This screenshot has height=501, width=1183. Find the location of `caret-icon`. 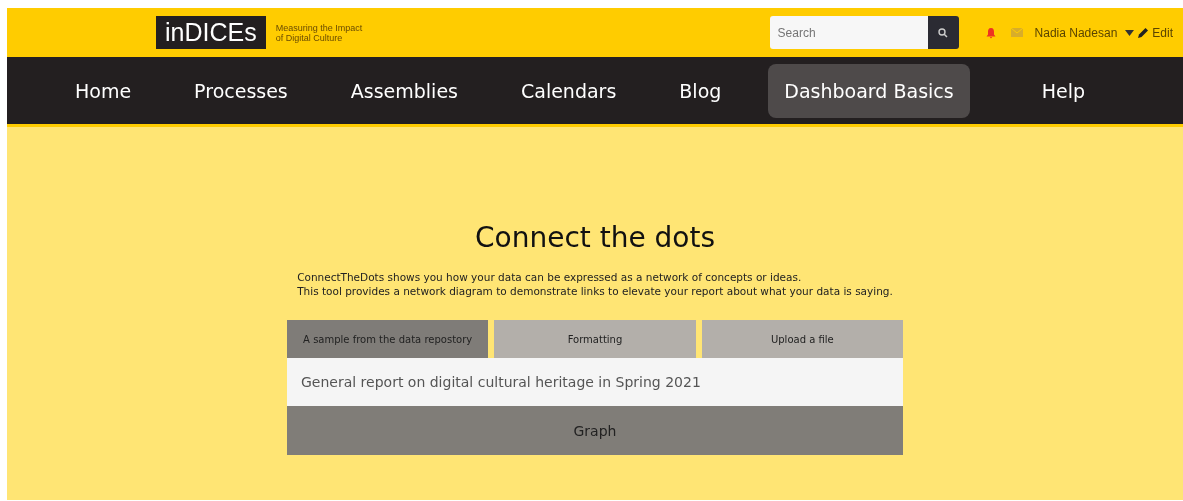

caret-icon is located at coordinates (1130, 32).